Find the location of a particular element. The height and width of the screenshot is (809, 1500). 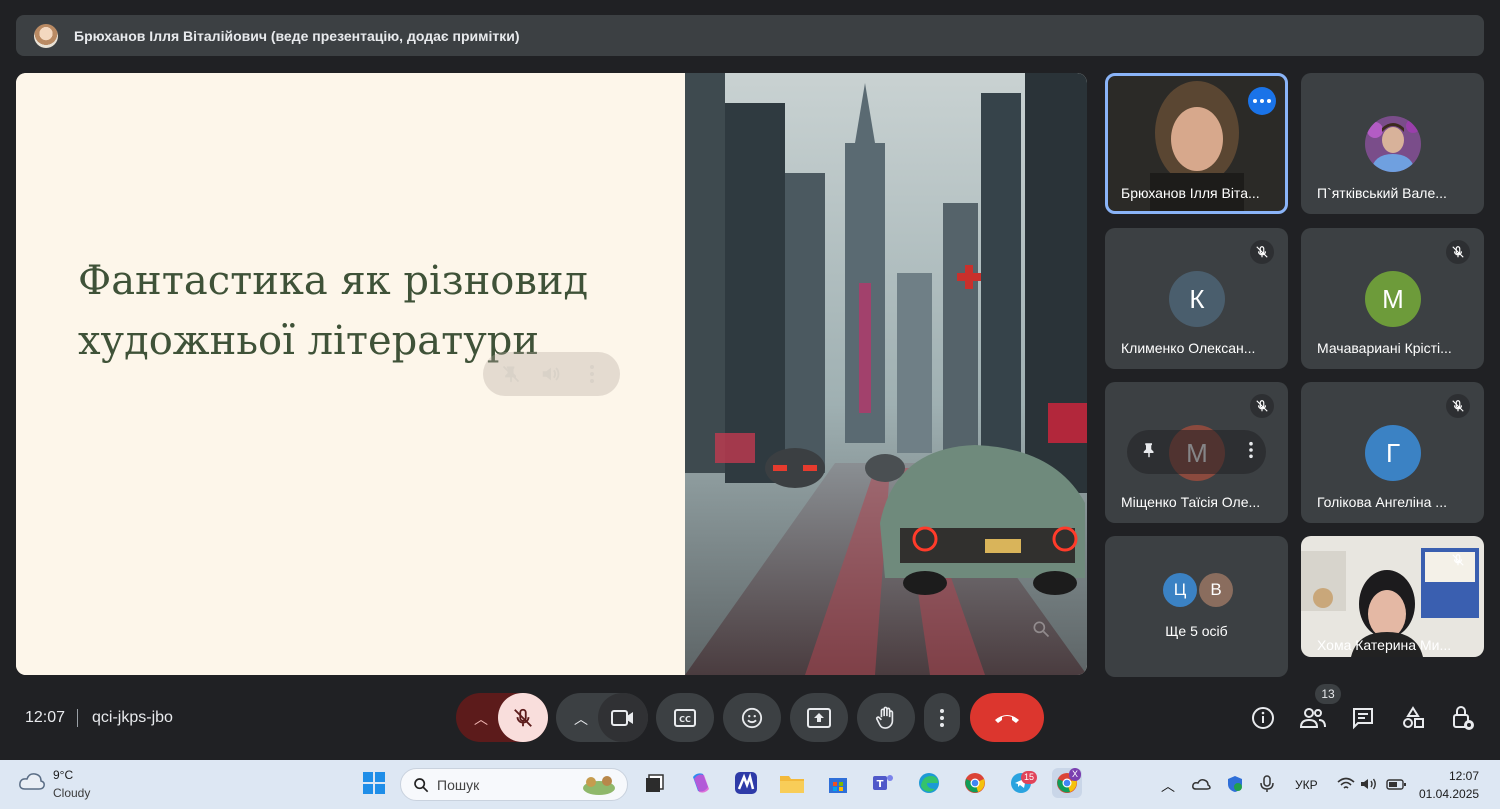

windows-icon is located at coordinates (374, 783).